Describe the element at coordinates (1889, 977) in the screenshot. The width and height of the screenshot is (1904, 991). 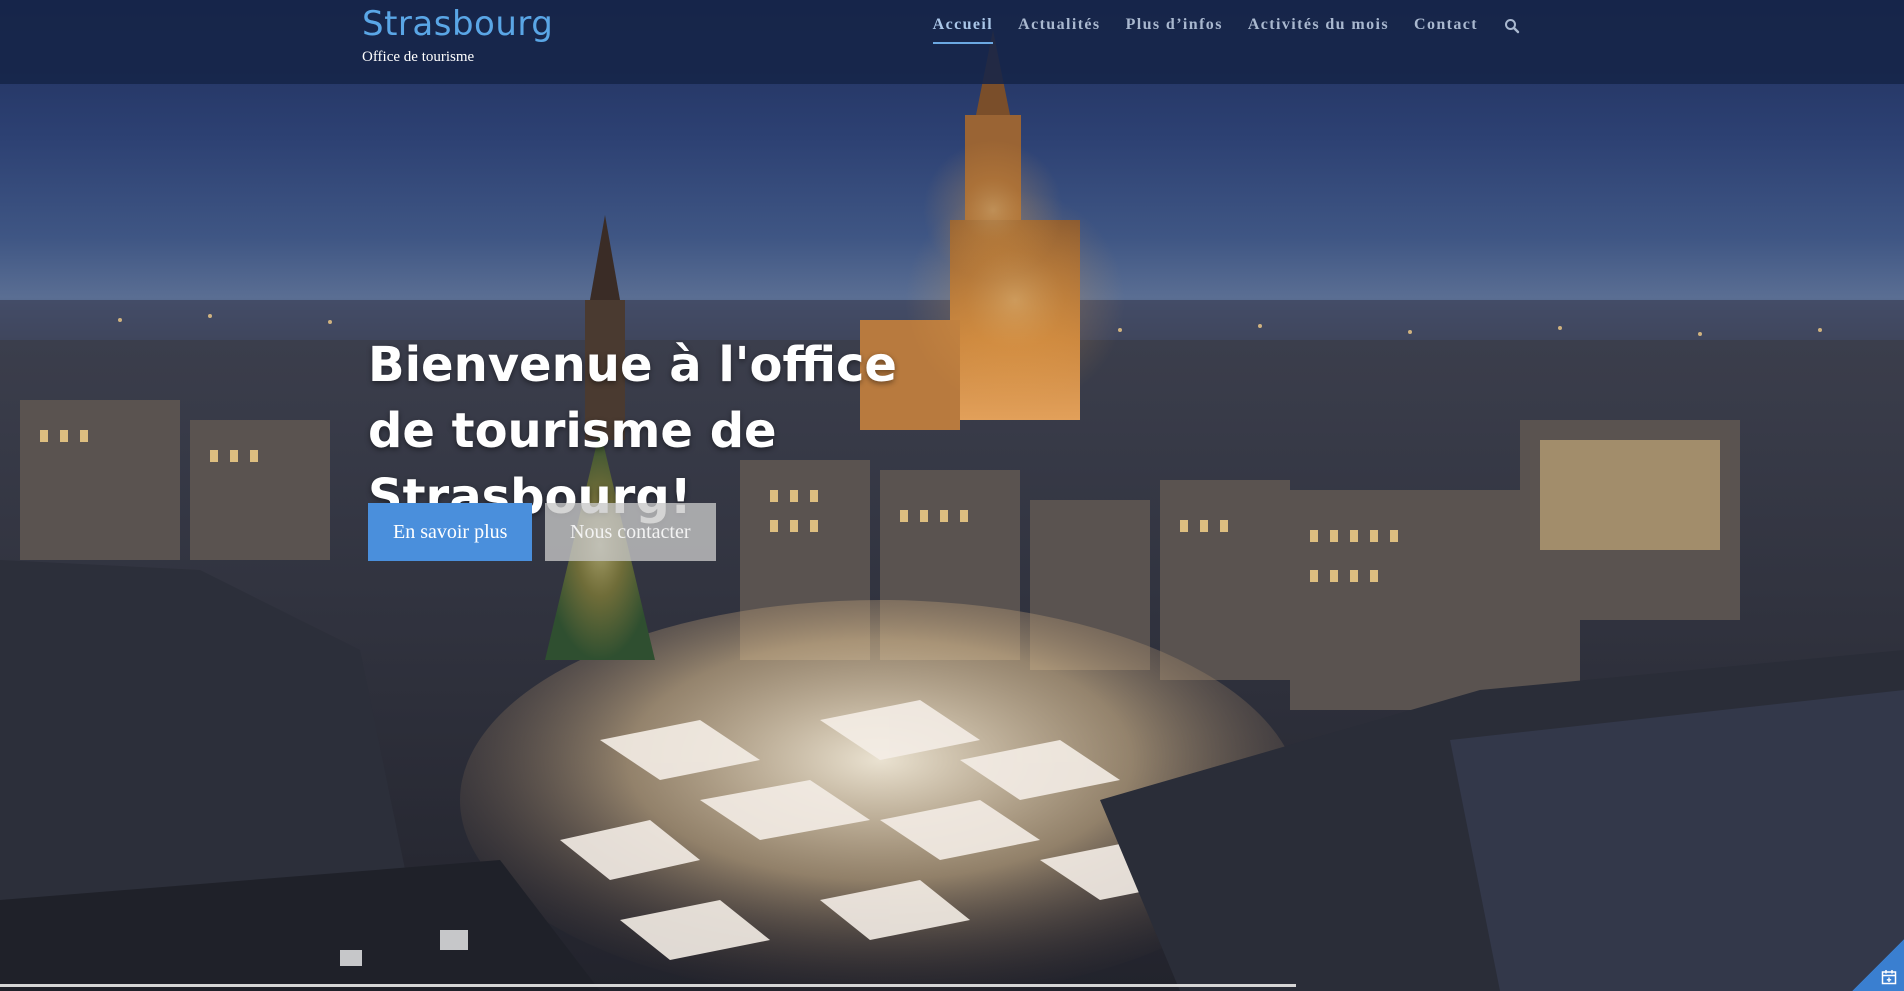
I see `calendar-icon` at that location.